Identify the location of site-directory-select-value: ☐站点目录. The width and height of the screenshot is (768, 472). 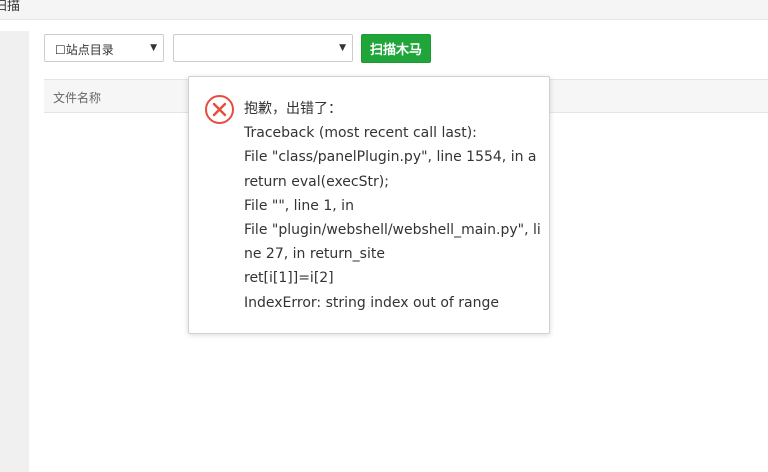
(84, 50).